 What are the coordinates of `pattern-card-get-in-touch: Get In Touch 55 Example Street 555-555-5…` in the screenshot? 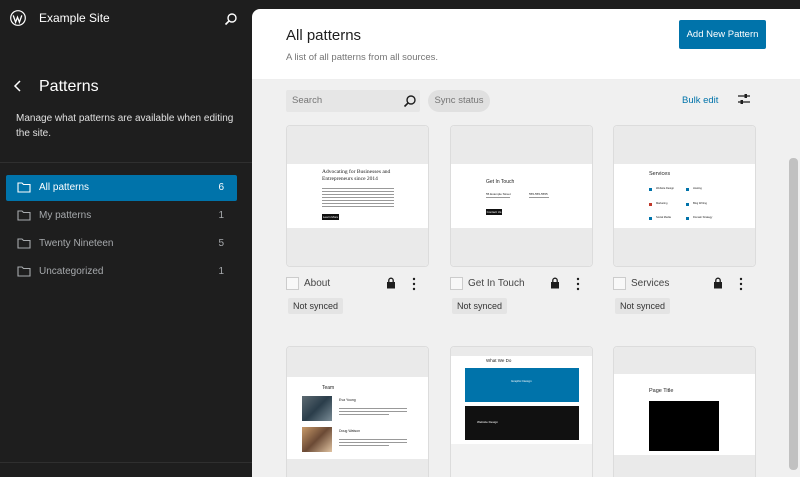 It's located at (521, 196).